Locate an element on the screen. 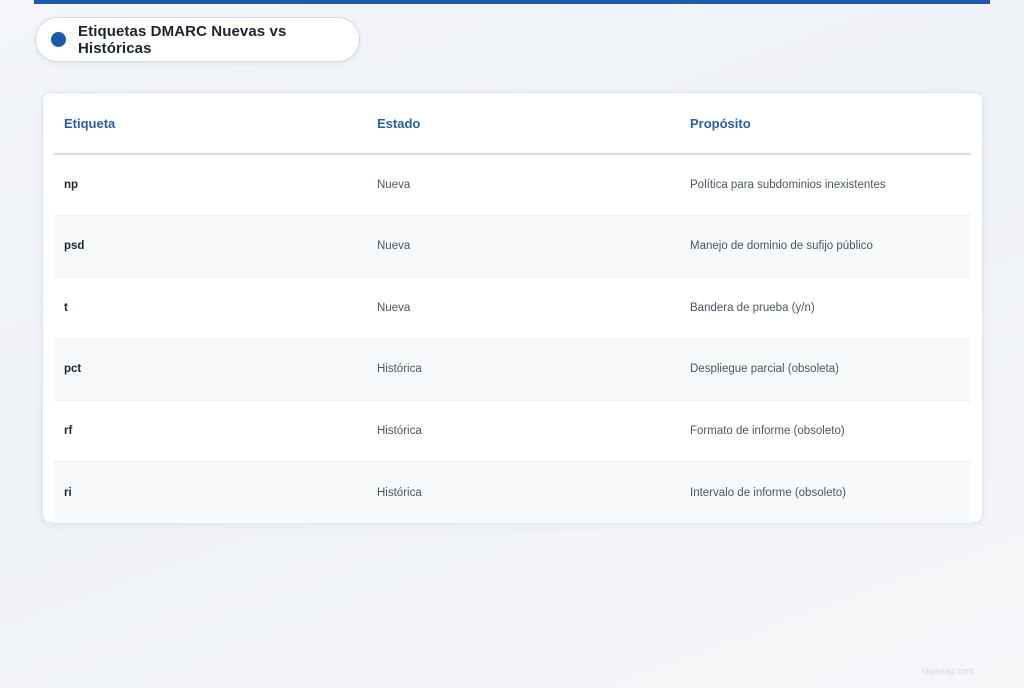 The width and height of the screenshot is (1024, 688). table-header-row: Etiqueta Estado Propósito is located at coordinates (512, 124).